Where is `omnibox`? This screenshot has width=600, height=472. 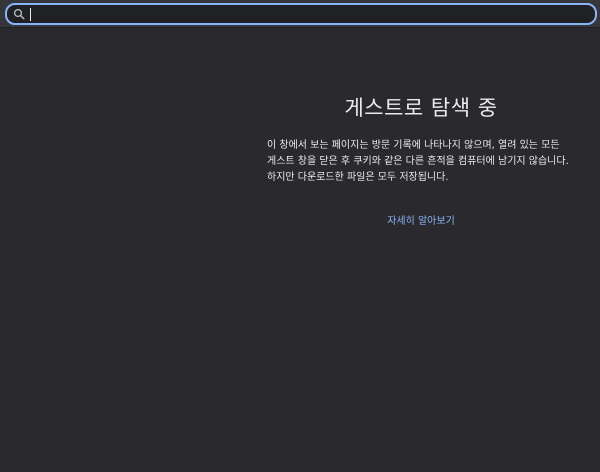
omnibox is located at coordinates (301, 14).